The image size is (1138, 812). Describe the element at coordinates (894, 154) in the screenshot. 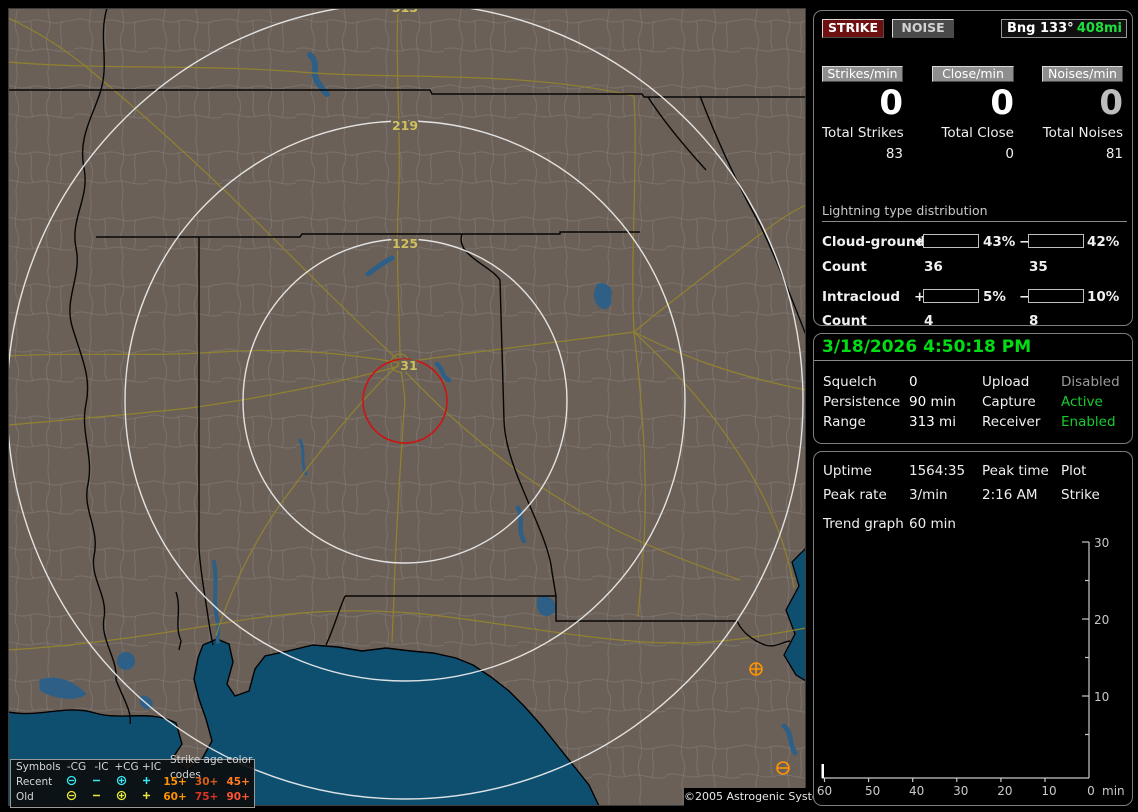

I see `total-strikes-value: 83` at that location.